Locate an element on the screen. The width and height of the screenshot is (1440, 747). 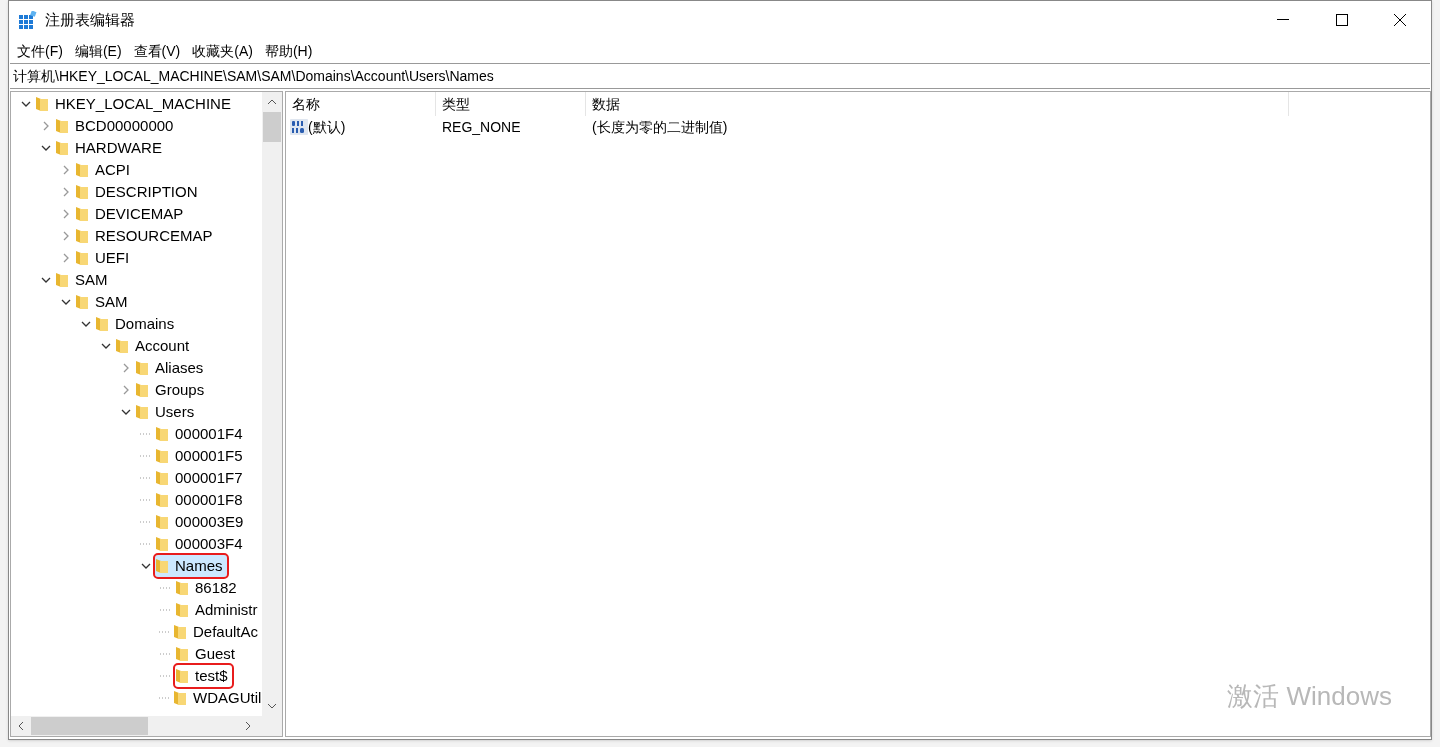
tree-item: ACPI is located at coordinates (104, 170).